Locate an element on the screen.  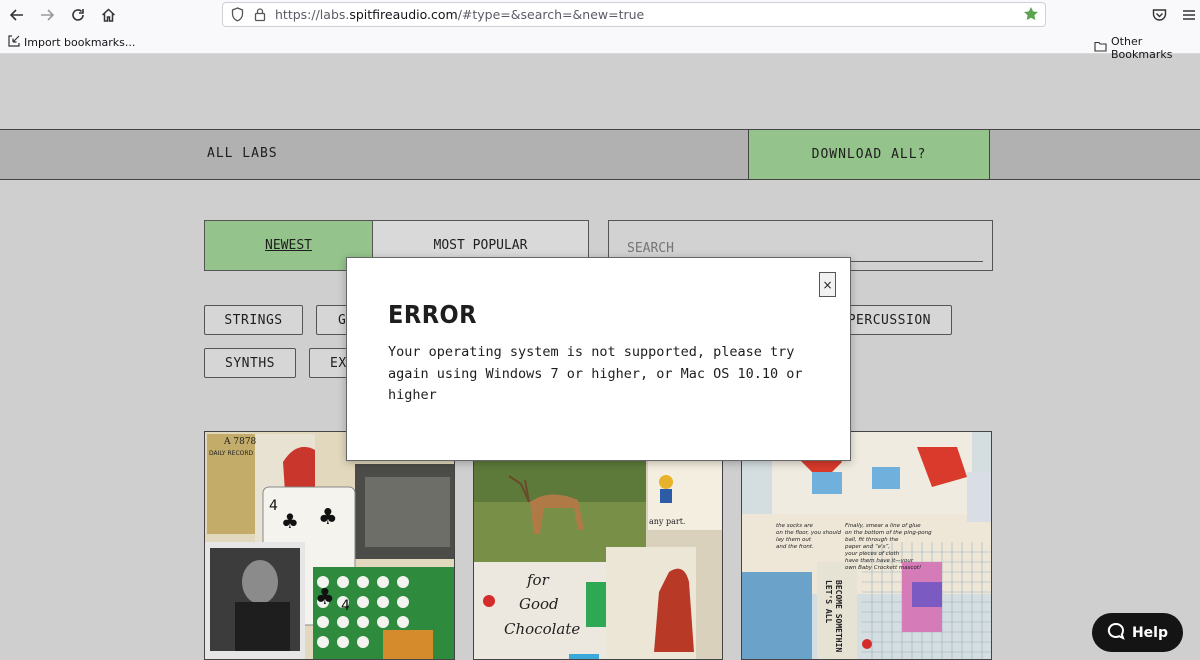
category-strings: STRINGS is located at coordinates (253, 320).